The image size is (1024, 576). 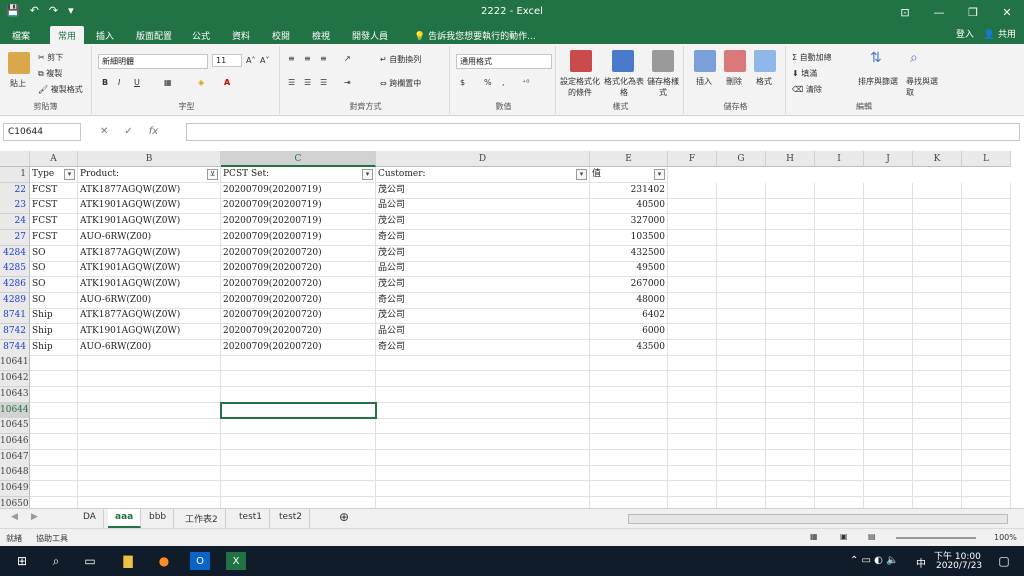 I want to click on table-cell: 茂公司, so click(x=483, y=253).